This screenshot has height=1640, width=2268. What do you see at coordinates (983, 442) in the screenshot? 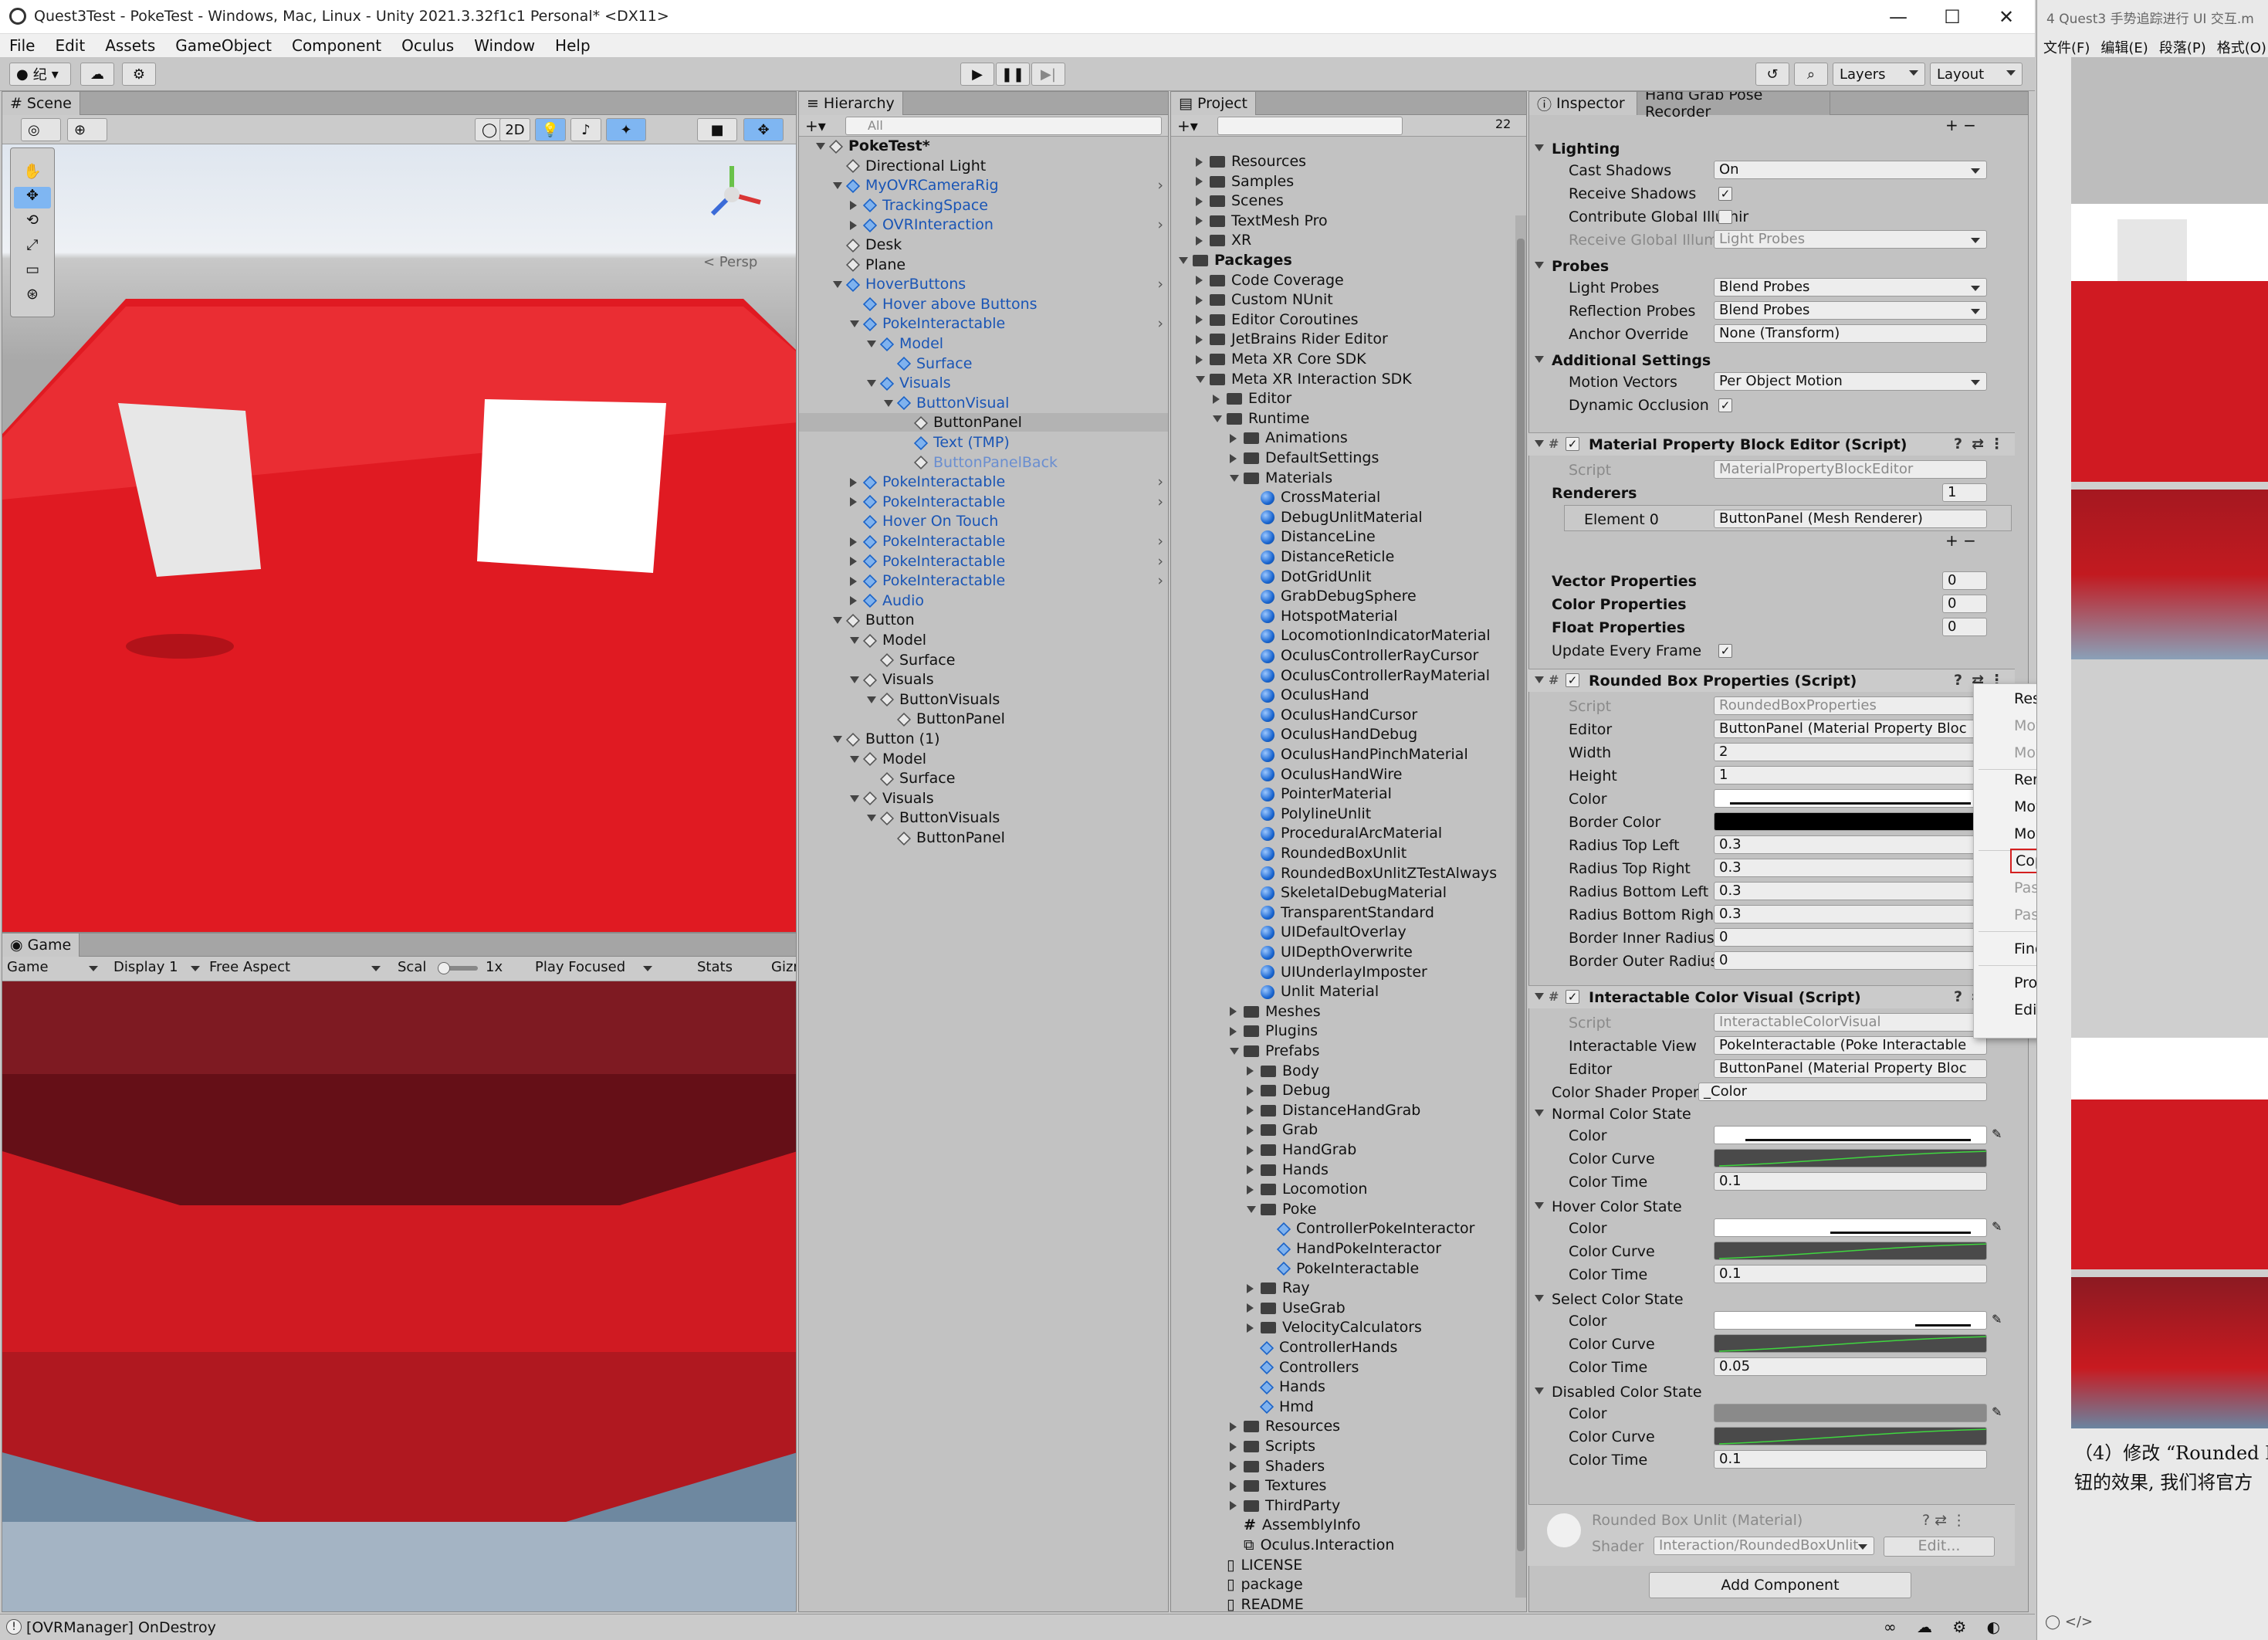
I see `hierarchy-item: Text (TMP)` at bounding box center [983, 442].